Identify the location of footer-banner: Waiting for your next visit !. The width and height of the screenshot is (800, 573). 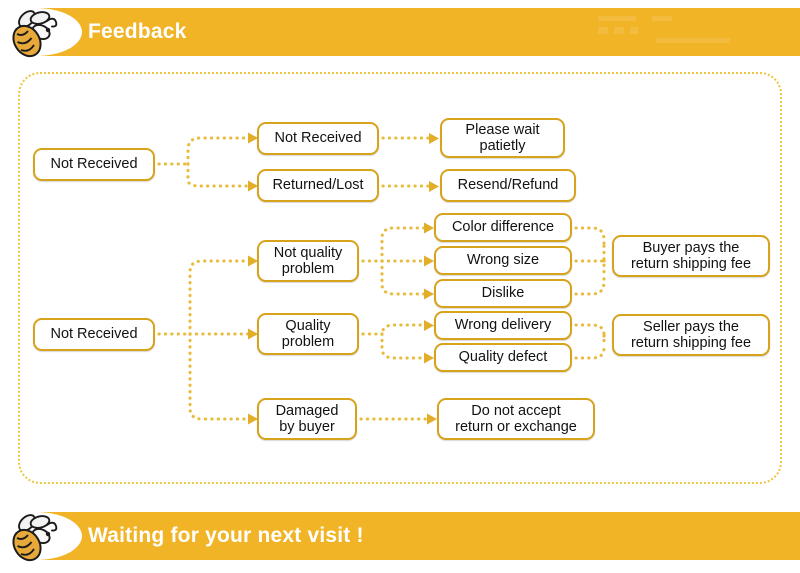
(400, 537).